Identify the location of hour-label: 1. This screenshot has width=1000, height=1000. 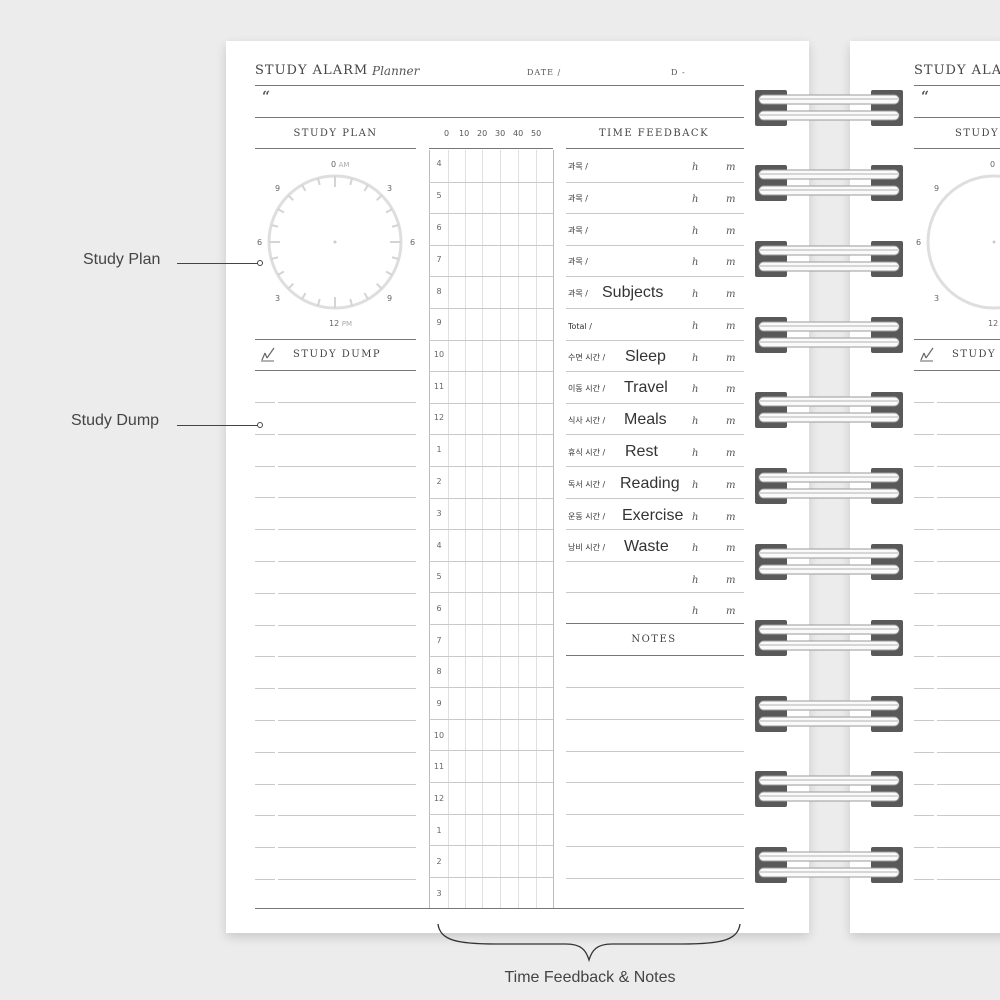
(439, 449).